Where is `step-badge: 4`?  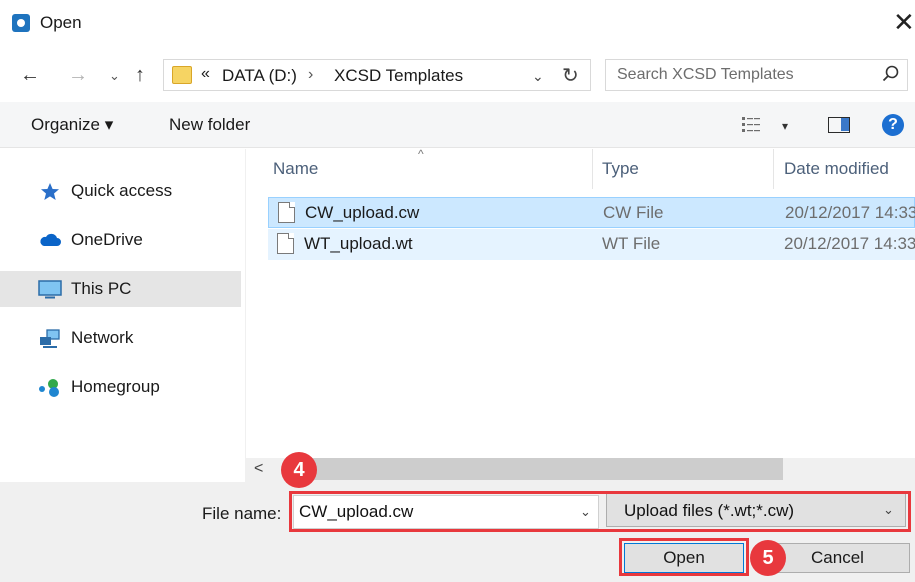
step-badge: 4 is located at coordinates (299, 470).